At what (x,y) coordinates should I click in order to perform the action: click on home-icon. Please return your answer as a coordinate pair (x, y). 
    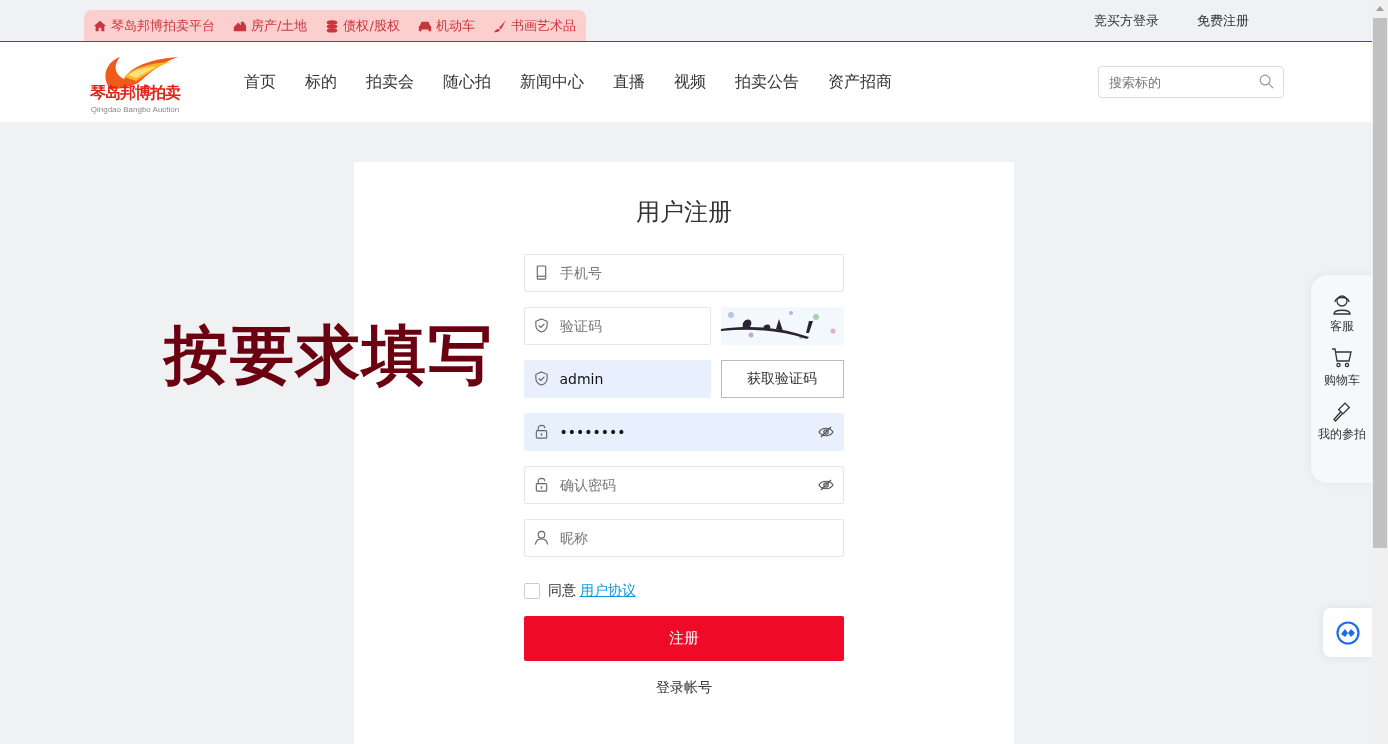
    Looking at the image, I should click on (100, 25).